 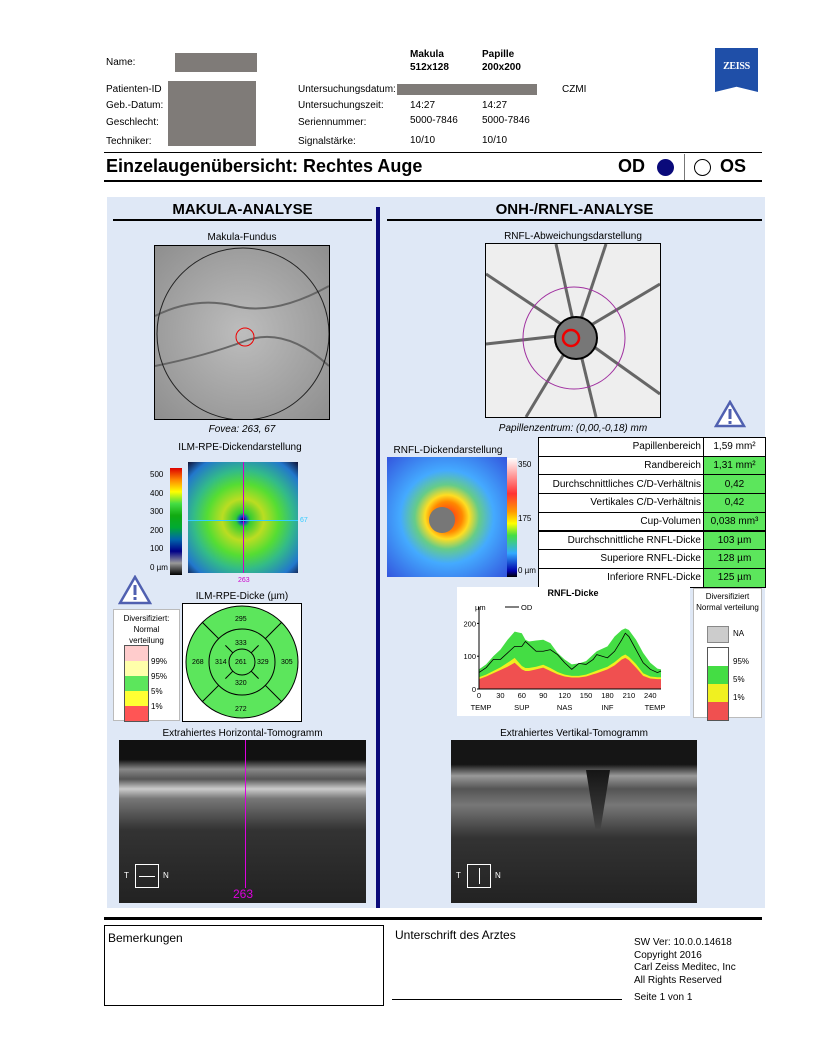 I want to click on os-radio, so click(x=702, y=167).